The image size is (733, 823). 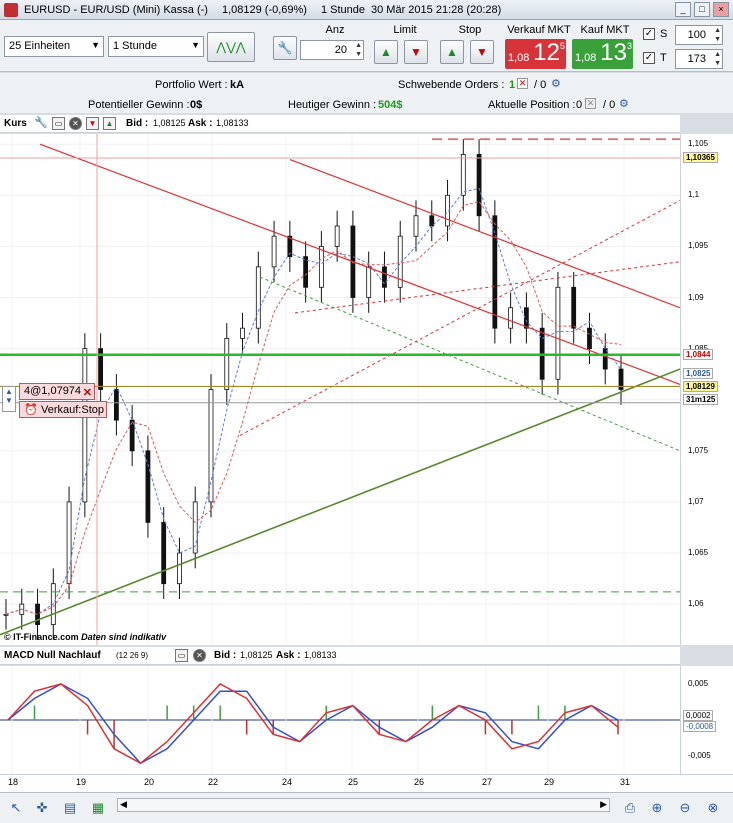 I want to click on potential-gain-value: 0$, so click(x=196, y=105).